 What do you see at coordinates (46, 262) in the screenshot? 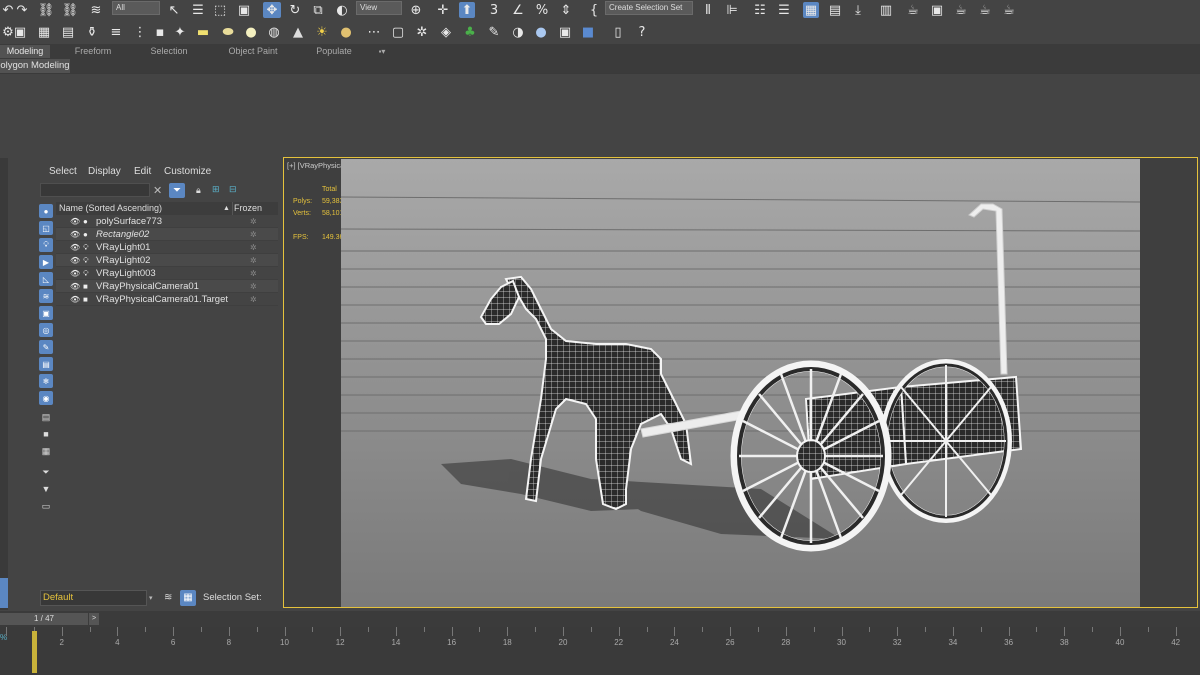
I see `display-cameras-icon: ▶` at bounding box center [46, 262].